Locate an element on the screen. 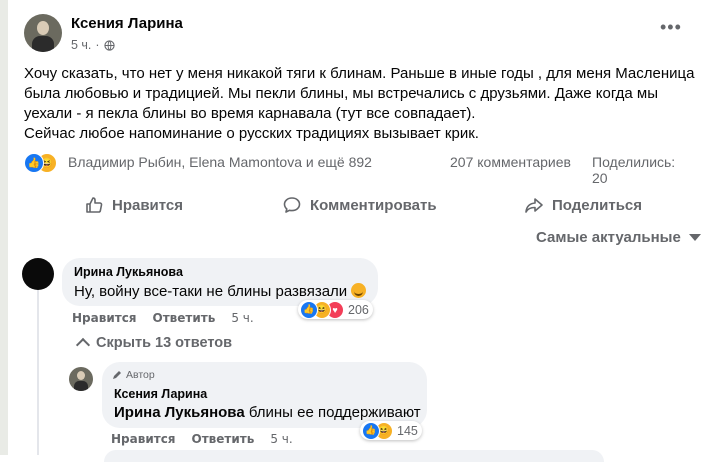  dropdown-arrow-icon is located at coordinates (694, 237).